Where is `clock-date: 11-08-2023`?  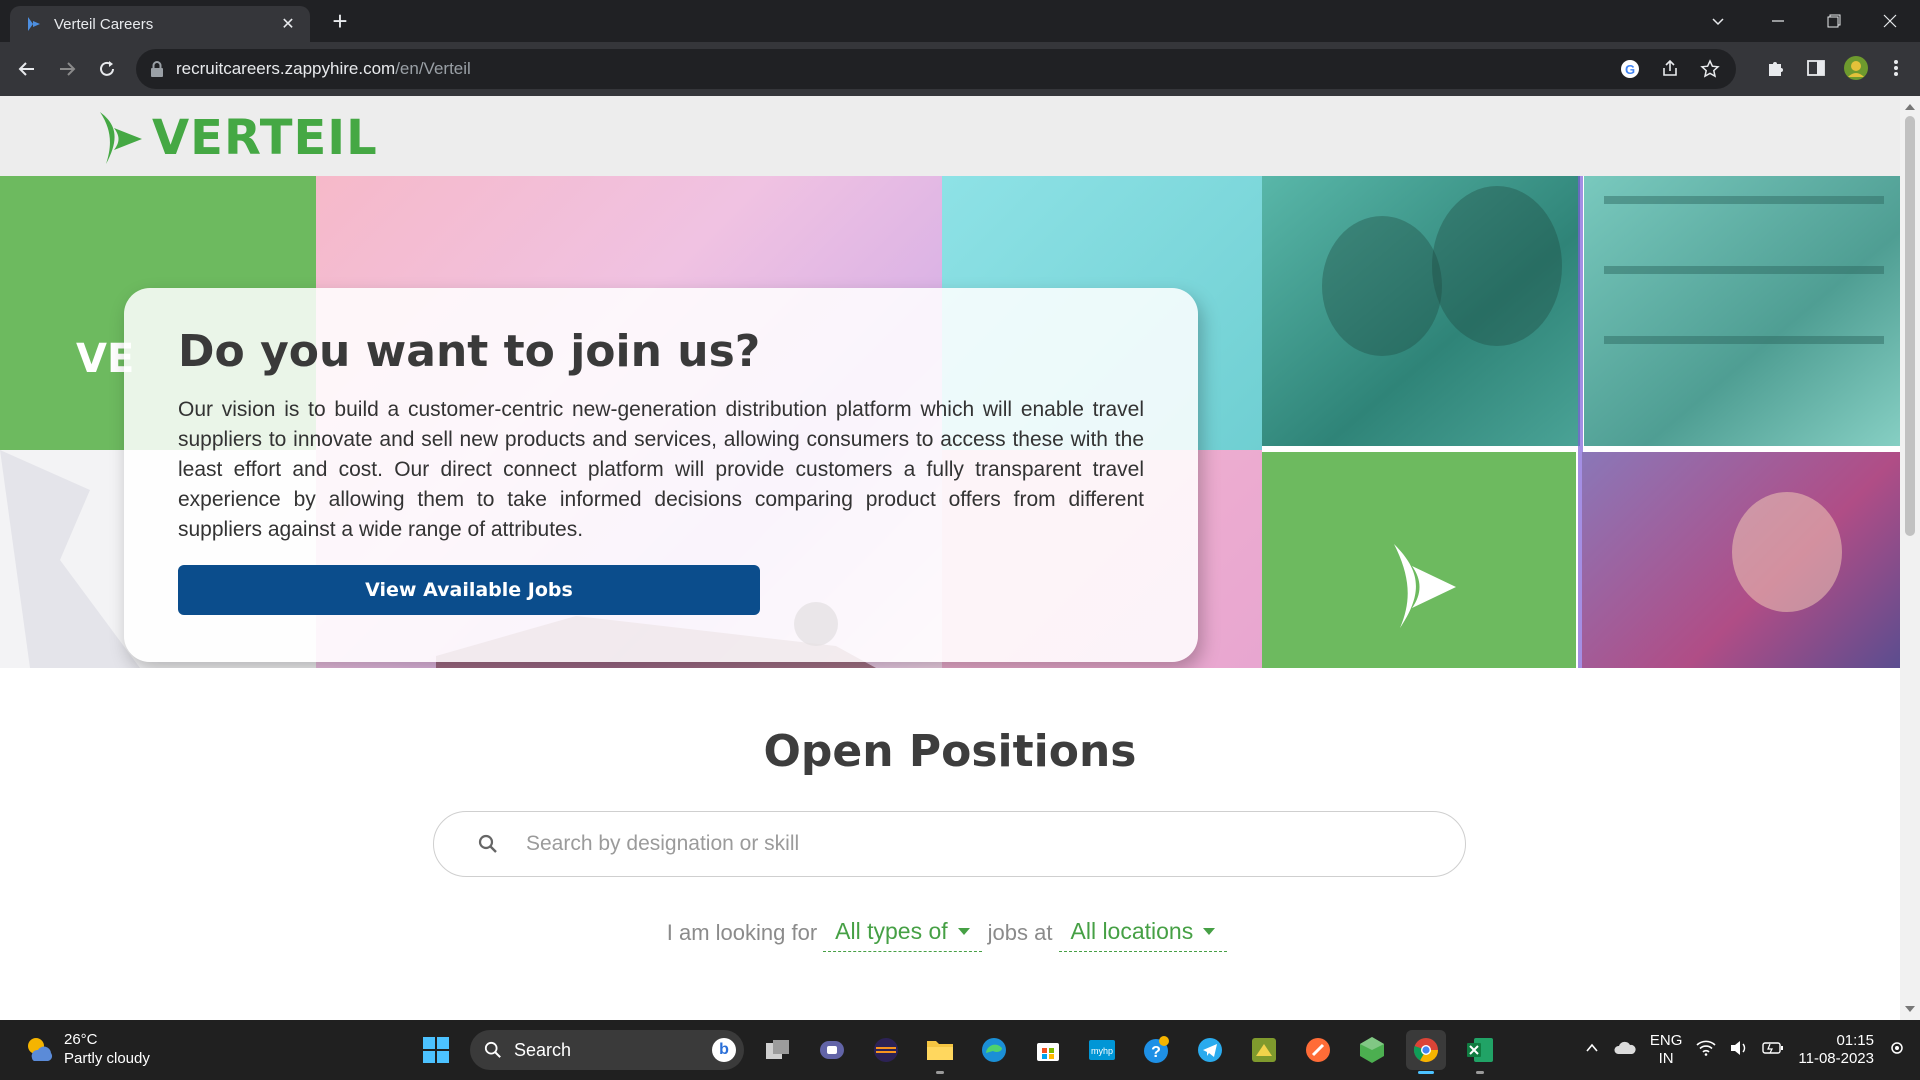 clock-date: 11-08-2023 is located at coordinates (1836, 1058).